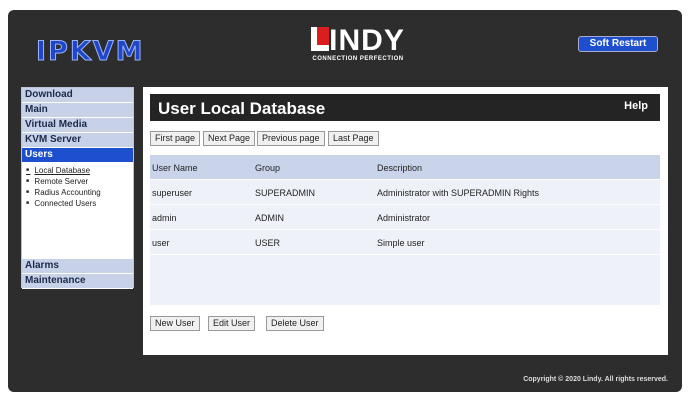 Image resolution: width=690 pixels, height=400 pixels. What do you see at coordinates (77, 266) in the screenshot?
I see `sidebar-item-alarms: Alarms` at bounding box center [77, 266].